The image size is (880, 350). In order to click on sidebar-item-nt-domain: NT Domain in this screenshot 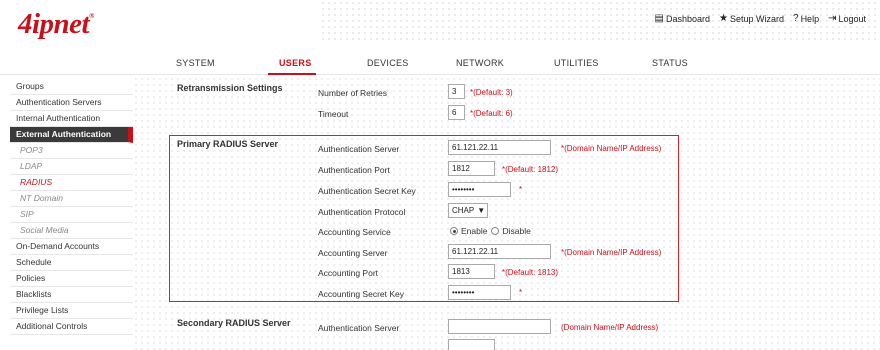, I will do `click(71, 199)`.